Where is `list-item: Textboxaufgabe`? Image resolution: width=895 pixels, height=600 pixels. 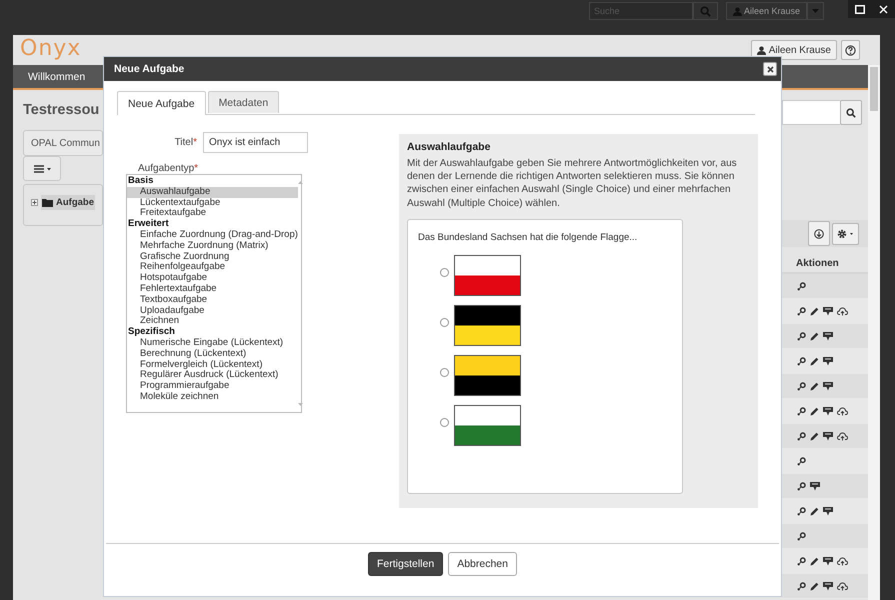 list-item: Textboxaufgabe is located at coordinates (212, 300).